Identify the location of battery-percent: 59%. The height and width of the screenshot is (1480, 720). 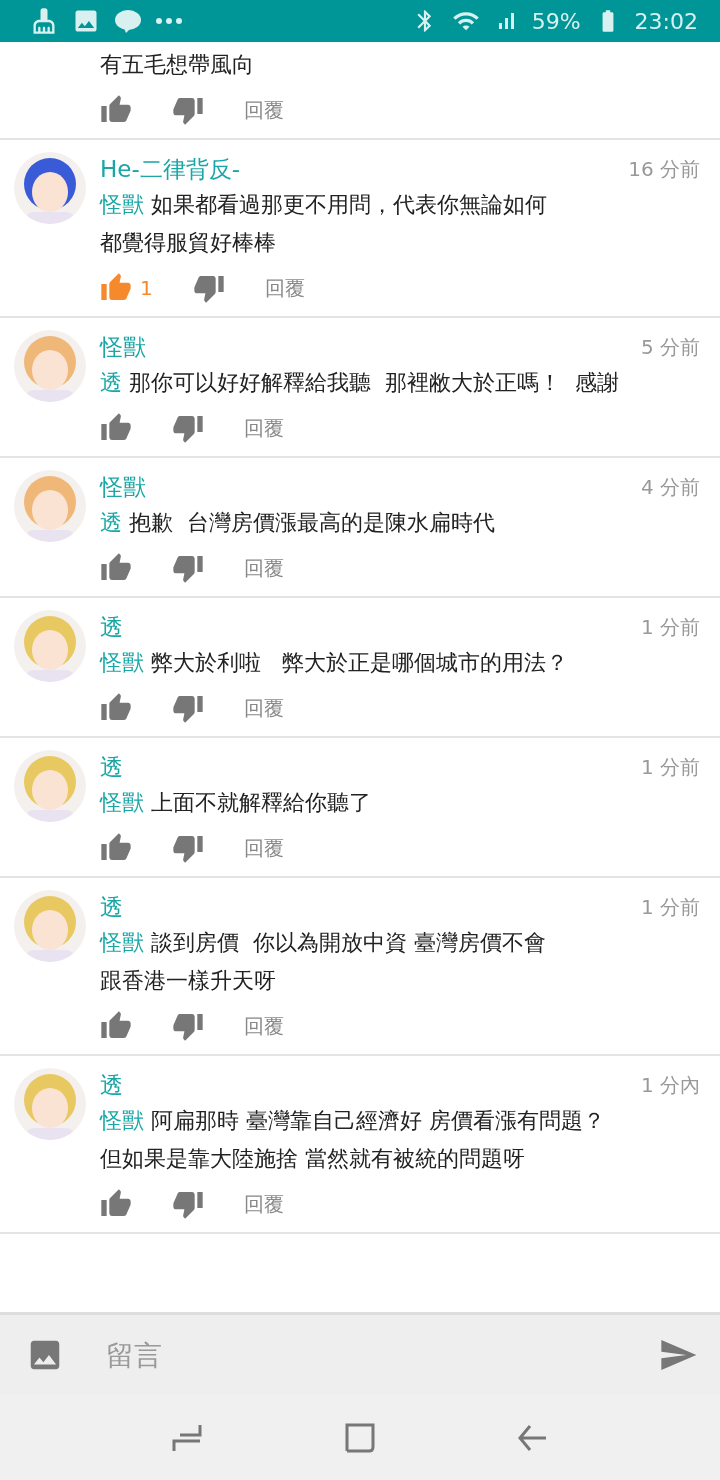
(556, 21).